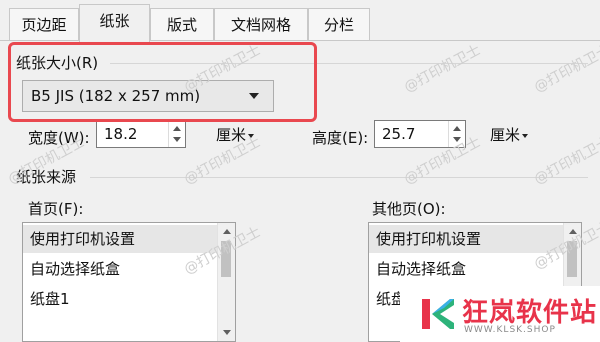 This screenshot has height=342, width=600. Describe the element at coordinates (226, 282) in the screenshot. I see `scrollbar` at that location.